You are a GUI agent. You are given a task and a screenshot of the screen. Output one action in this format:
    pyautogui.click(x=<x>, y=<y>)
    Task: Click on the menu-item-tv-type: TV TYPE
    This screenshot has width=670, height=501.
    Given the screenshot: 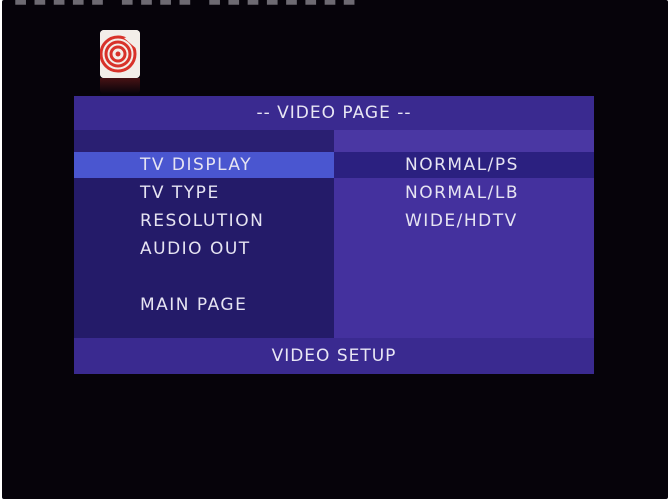 What is the action you would take?
    pyautogui.click(x=204, y=193)
    